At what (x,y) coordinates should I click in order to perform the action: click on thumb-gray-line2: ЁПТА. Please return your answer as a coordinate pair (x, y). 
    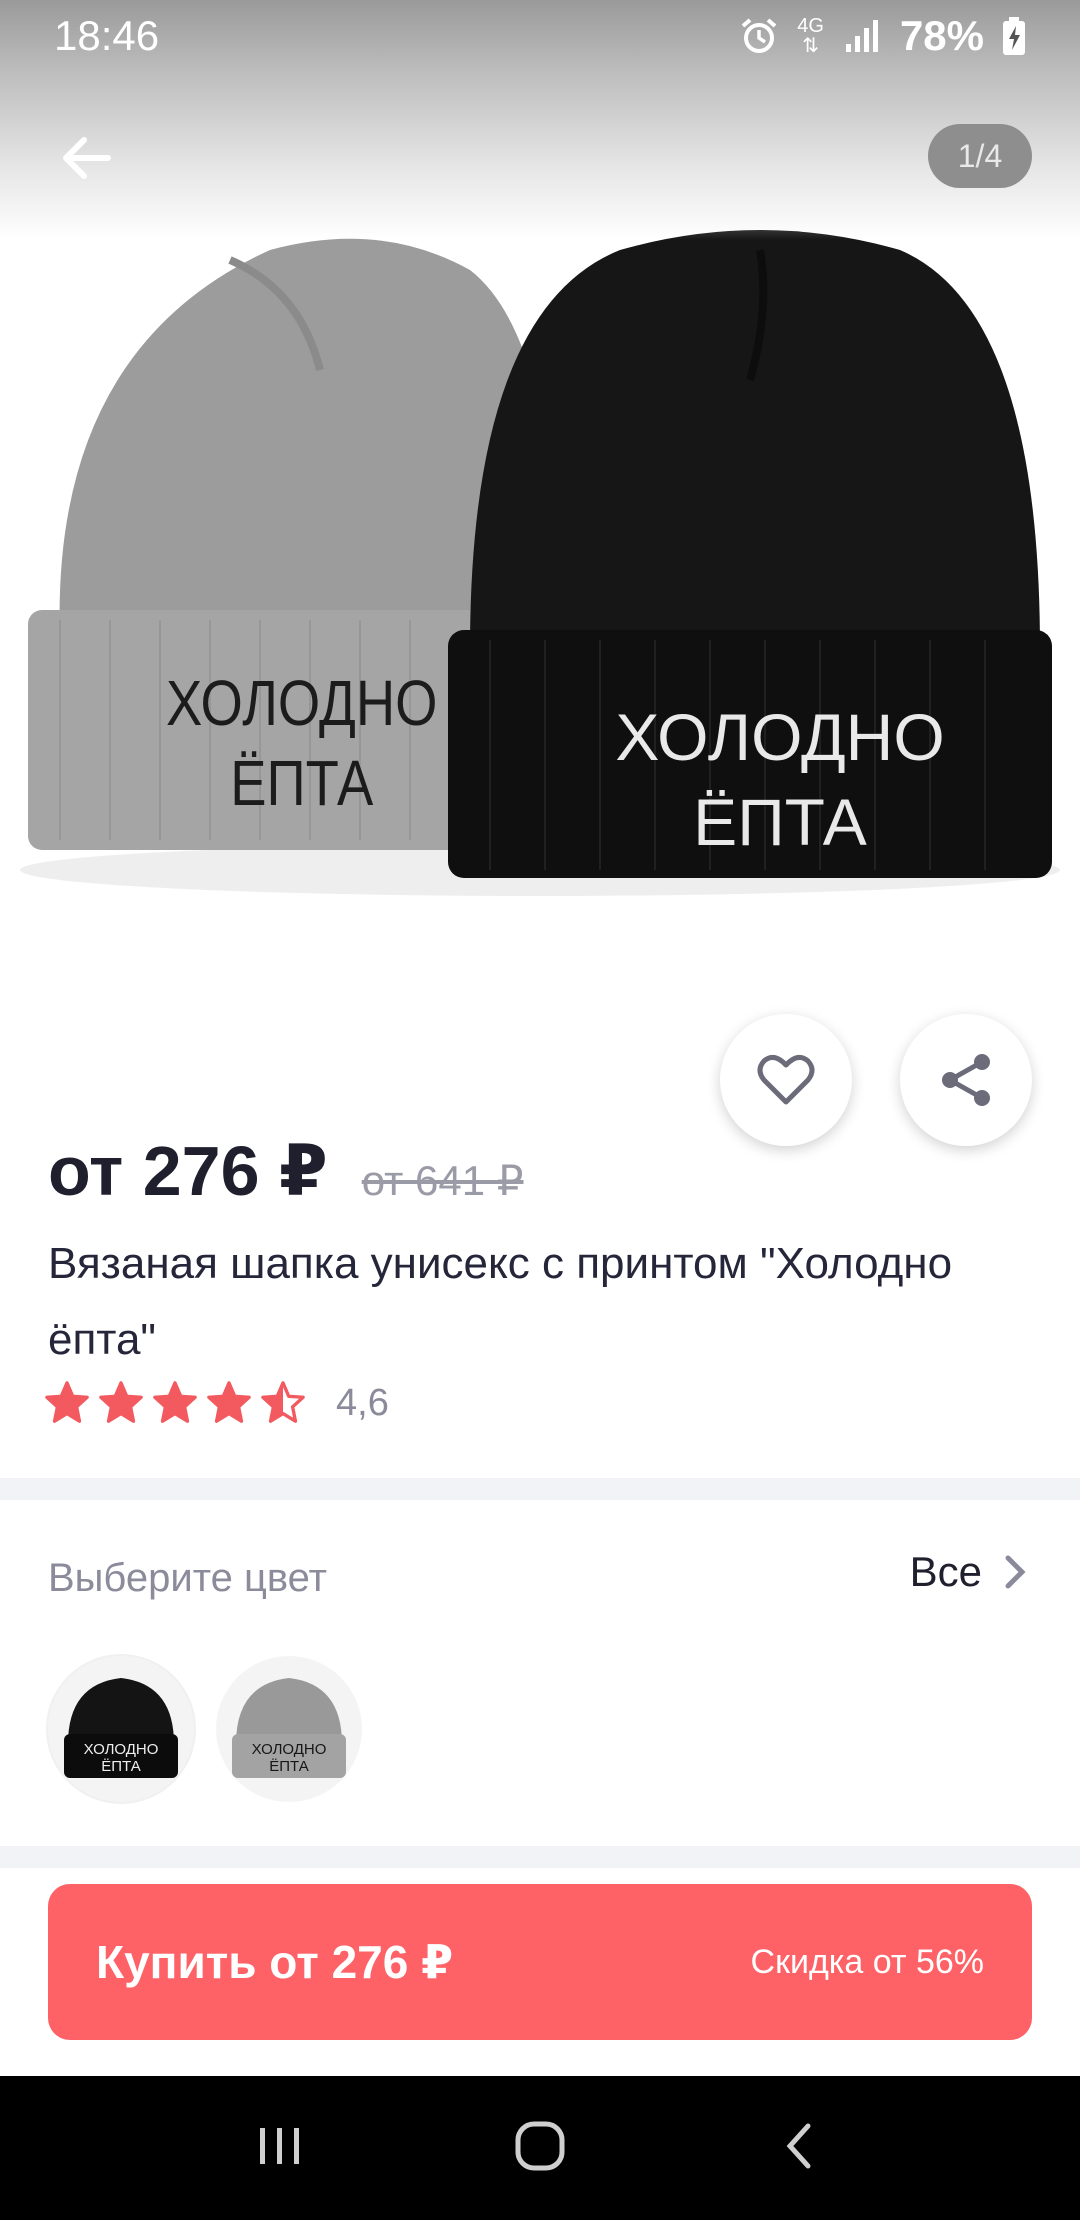
    Looking at the image, I should click on (288, 1766).